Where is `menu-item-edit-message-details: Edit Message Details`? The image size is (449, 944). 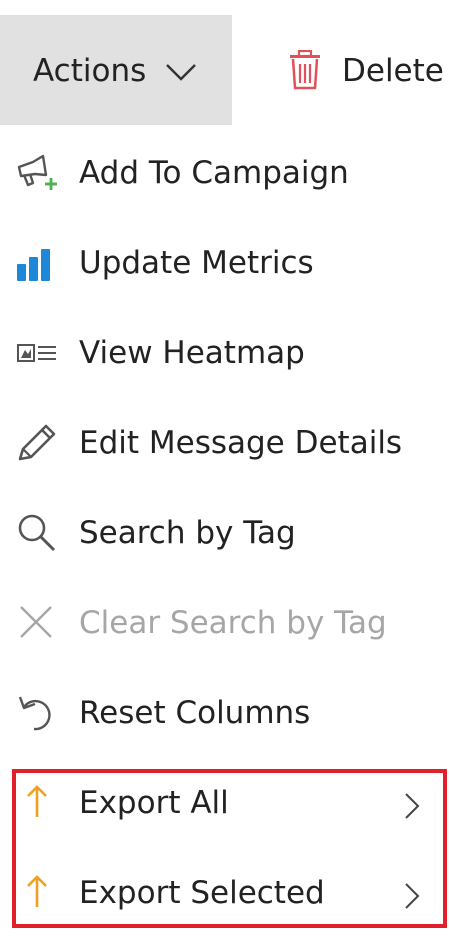
menu-item-edit-message-details: Edit Message Details is located at coordinates (224, 443).